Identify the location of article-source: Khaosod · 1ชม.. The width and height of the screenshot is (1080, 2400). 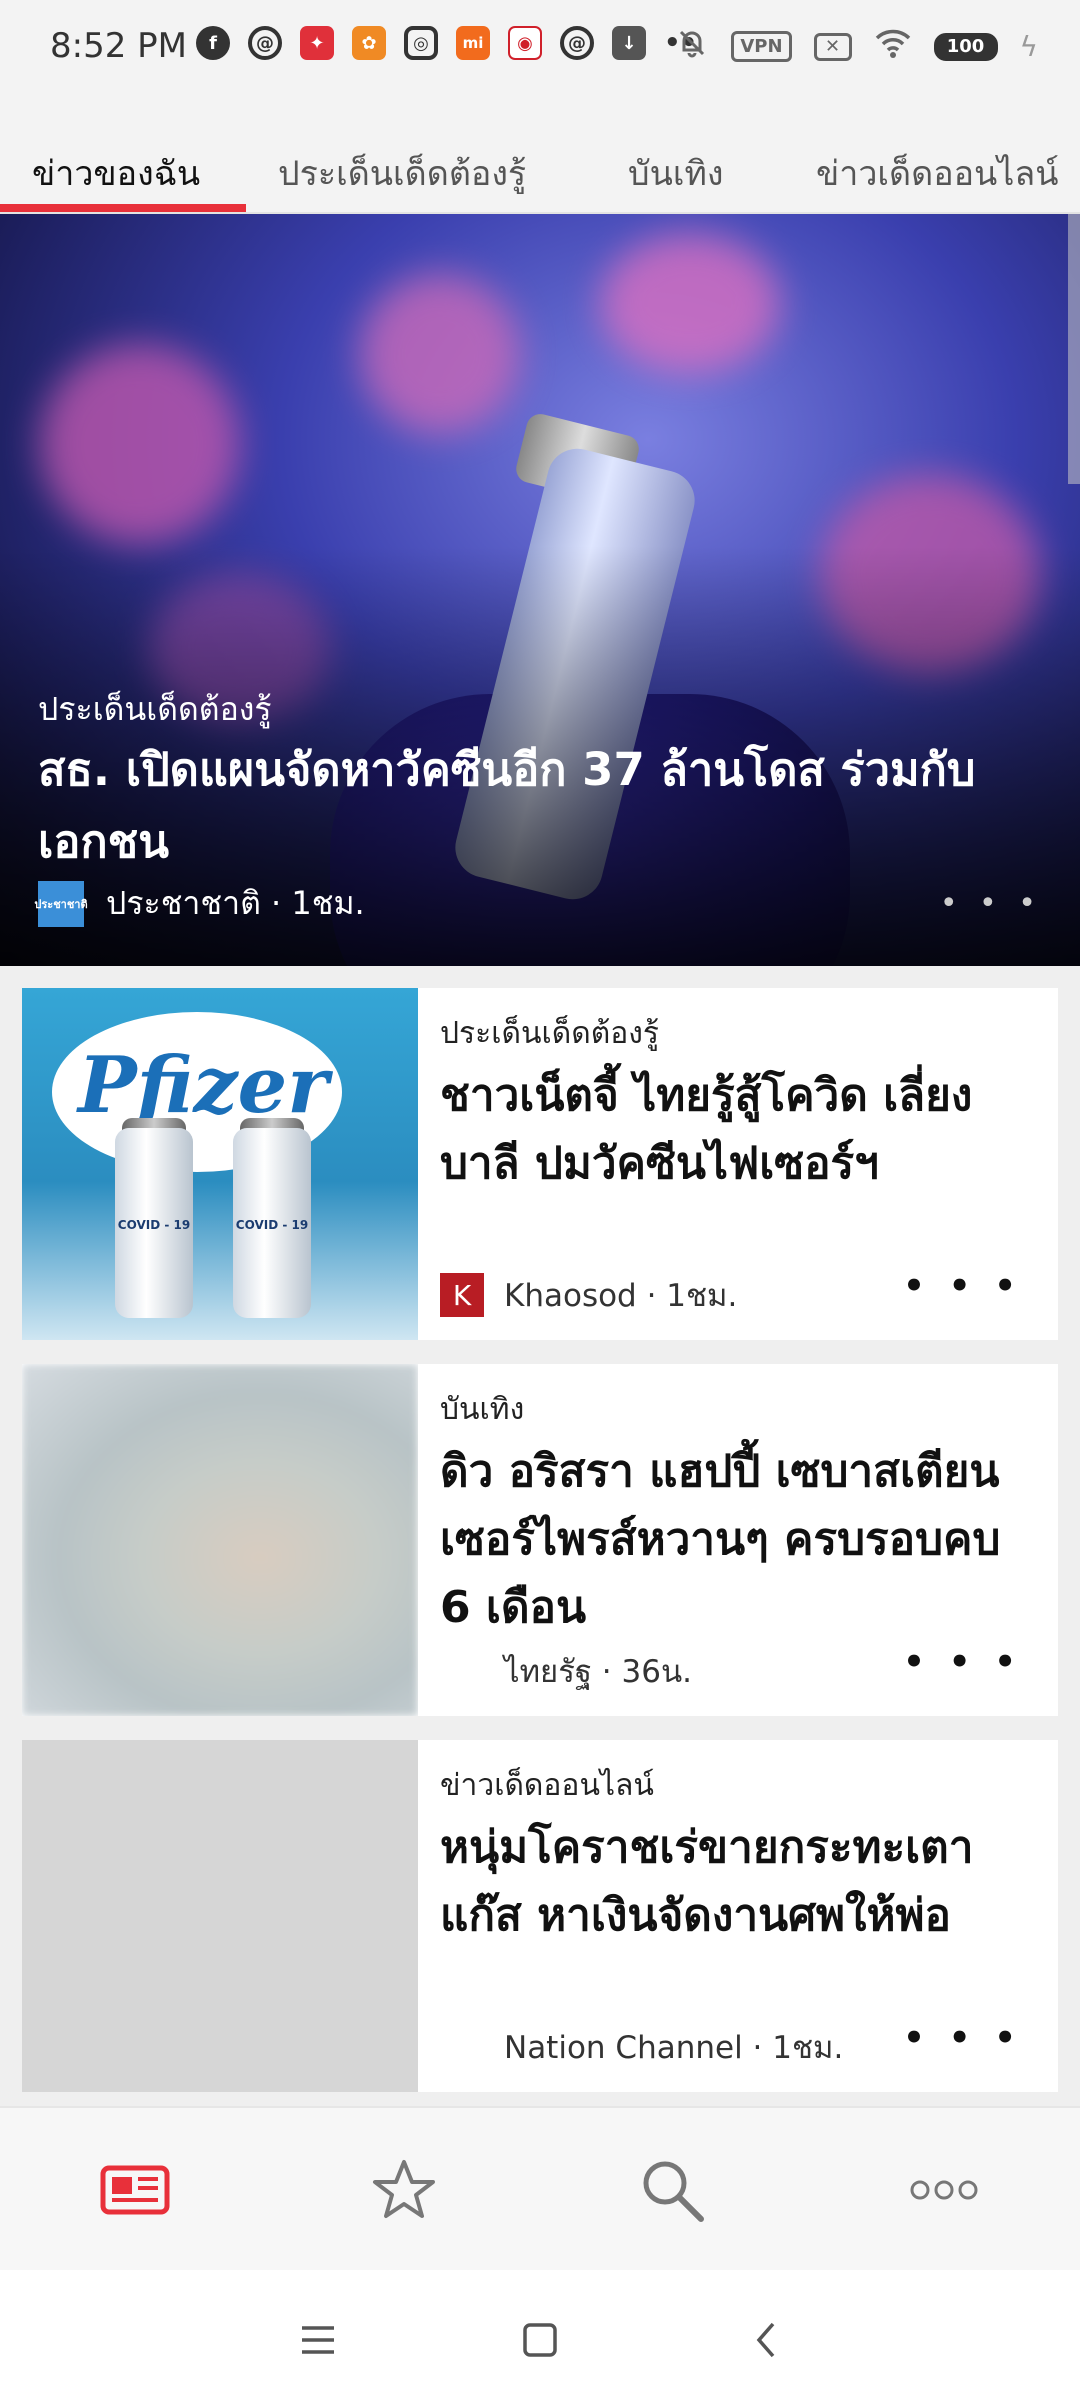
(620, 1295).